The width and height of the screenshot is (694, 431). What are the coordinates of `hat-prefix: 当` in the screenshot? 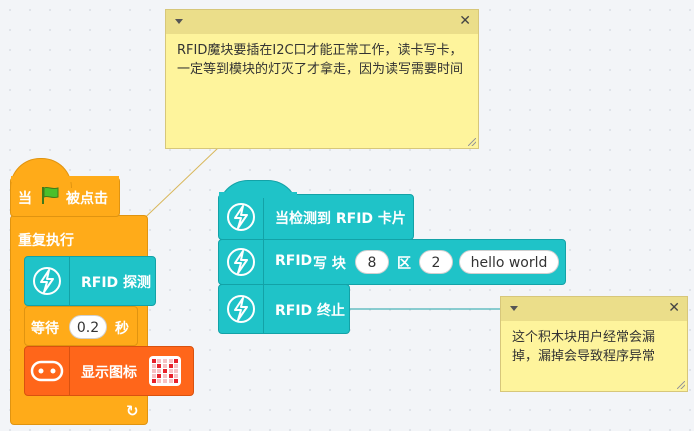 It's located at (25, 199).